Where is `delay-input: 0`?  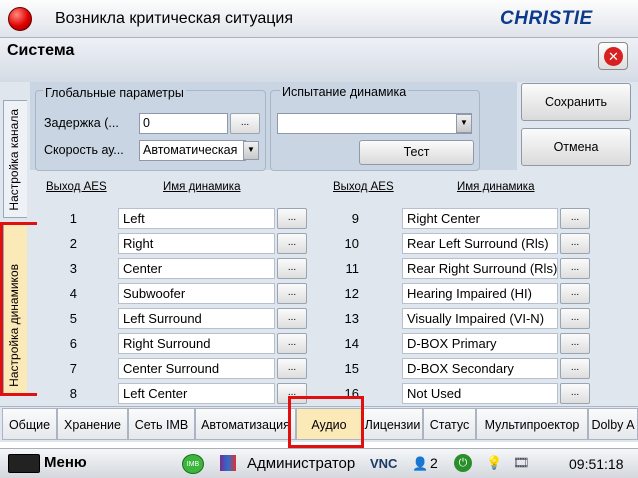 delay-input: 0 is located at coordinates (183, 123).